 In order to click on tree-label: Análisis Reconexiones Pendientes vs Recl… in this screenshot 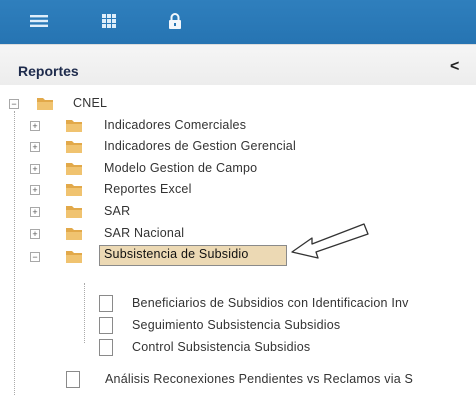, I will do `click(259, 379)`.